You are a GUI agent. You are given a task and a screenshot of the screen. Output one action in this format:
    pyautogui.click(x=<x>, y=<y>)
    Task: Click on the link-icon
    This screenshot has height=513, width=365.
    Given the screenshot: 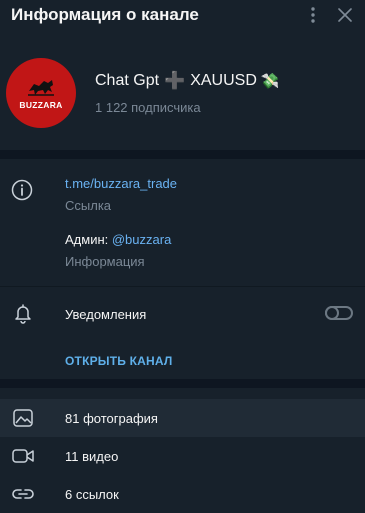 What is the action you would take?
    pyautogui.click(x=23, y=494)
    